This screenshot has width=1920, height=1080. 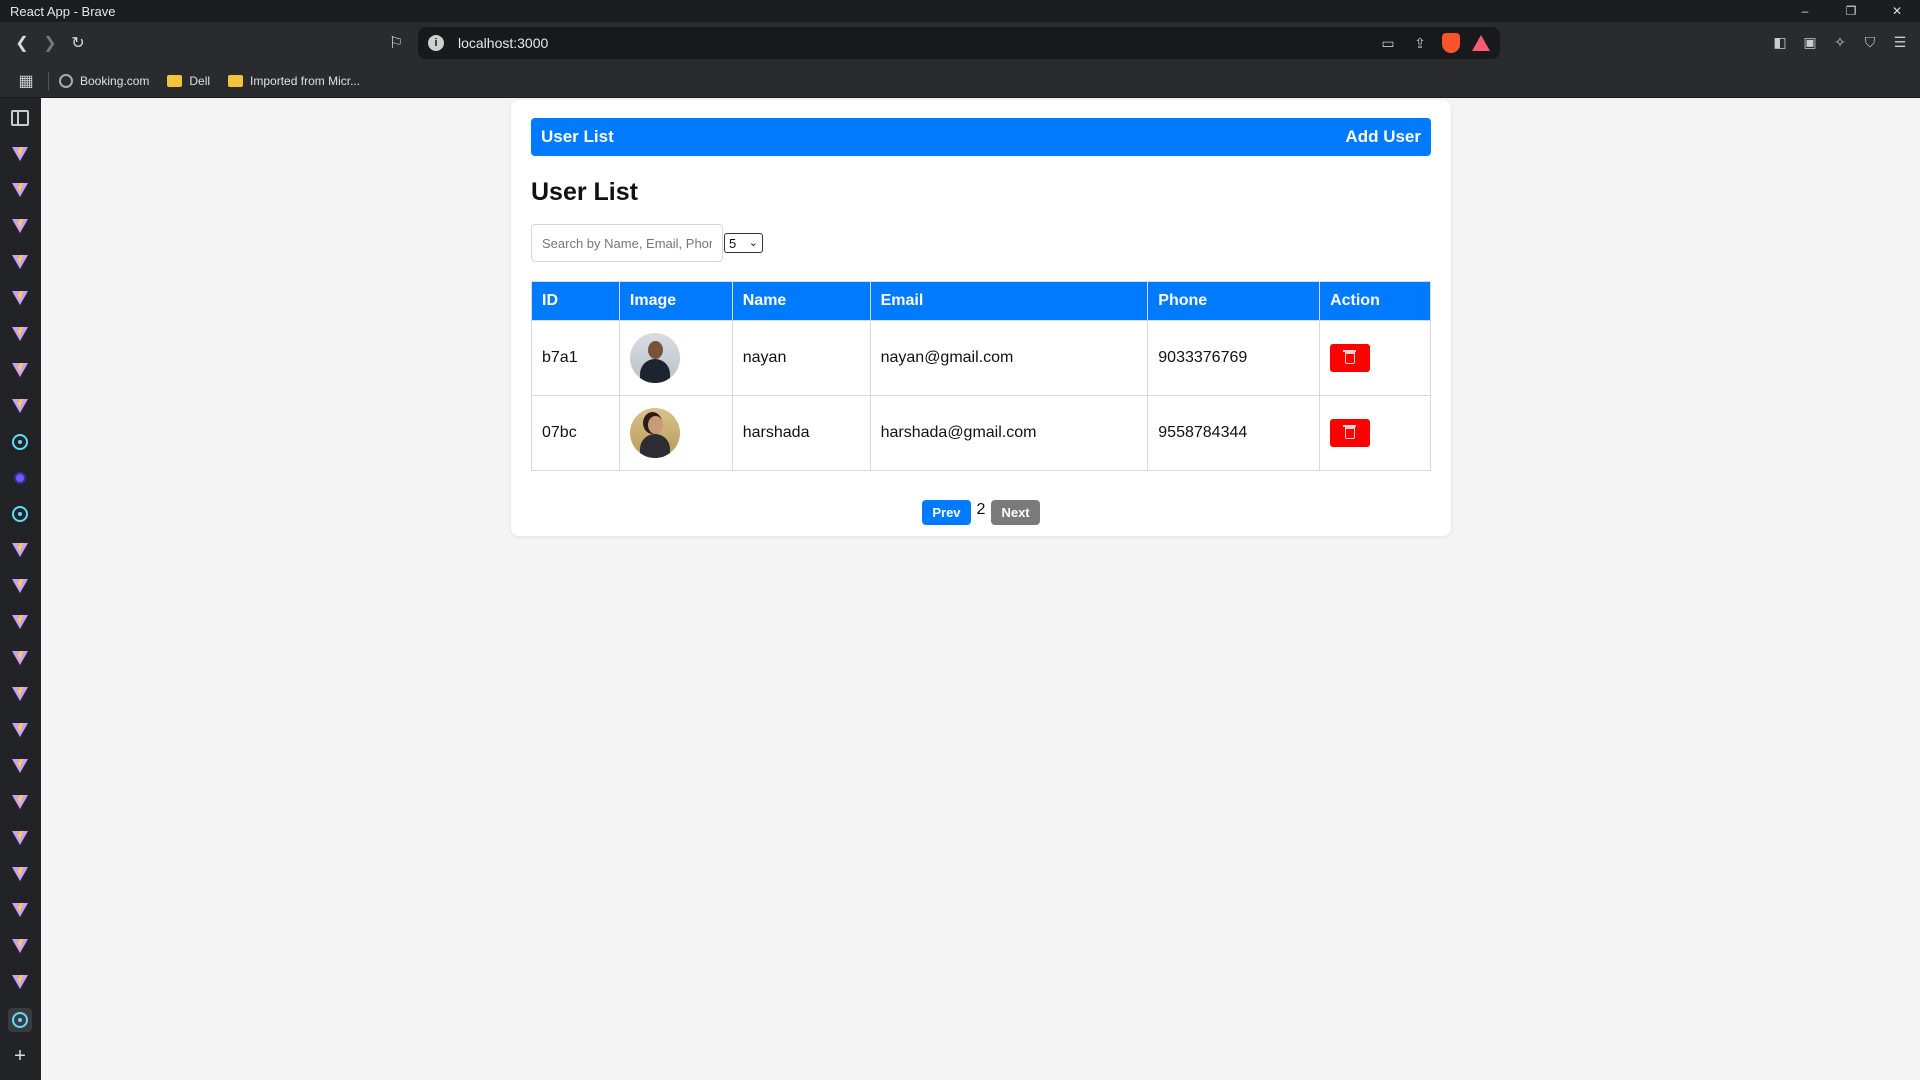 I want to click on wallet-icon: ▣, so click(x=1810, y=42).